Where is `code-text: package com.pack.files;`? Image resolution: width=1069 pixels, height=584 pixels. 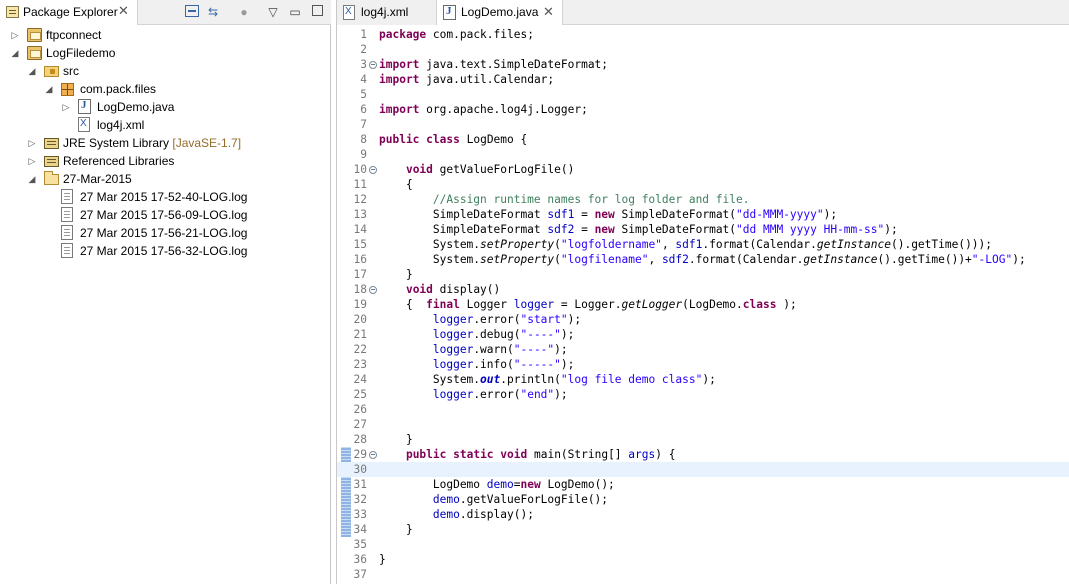 code-text: package com.pack.files; is located at coordinates (456, 34).